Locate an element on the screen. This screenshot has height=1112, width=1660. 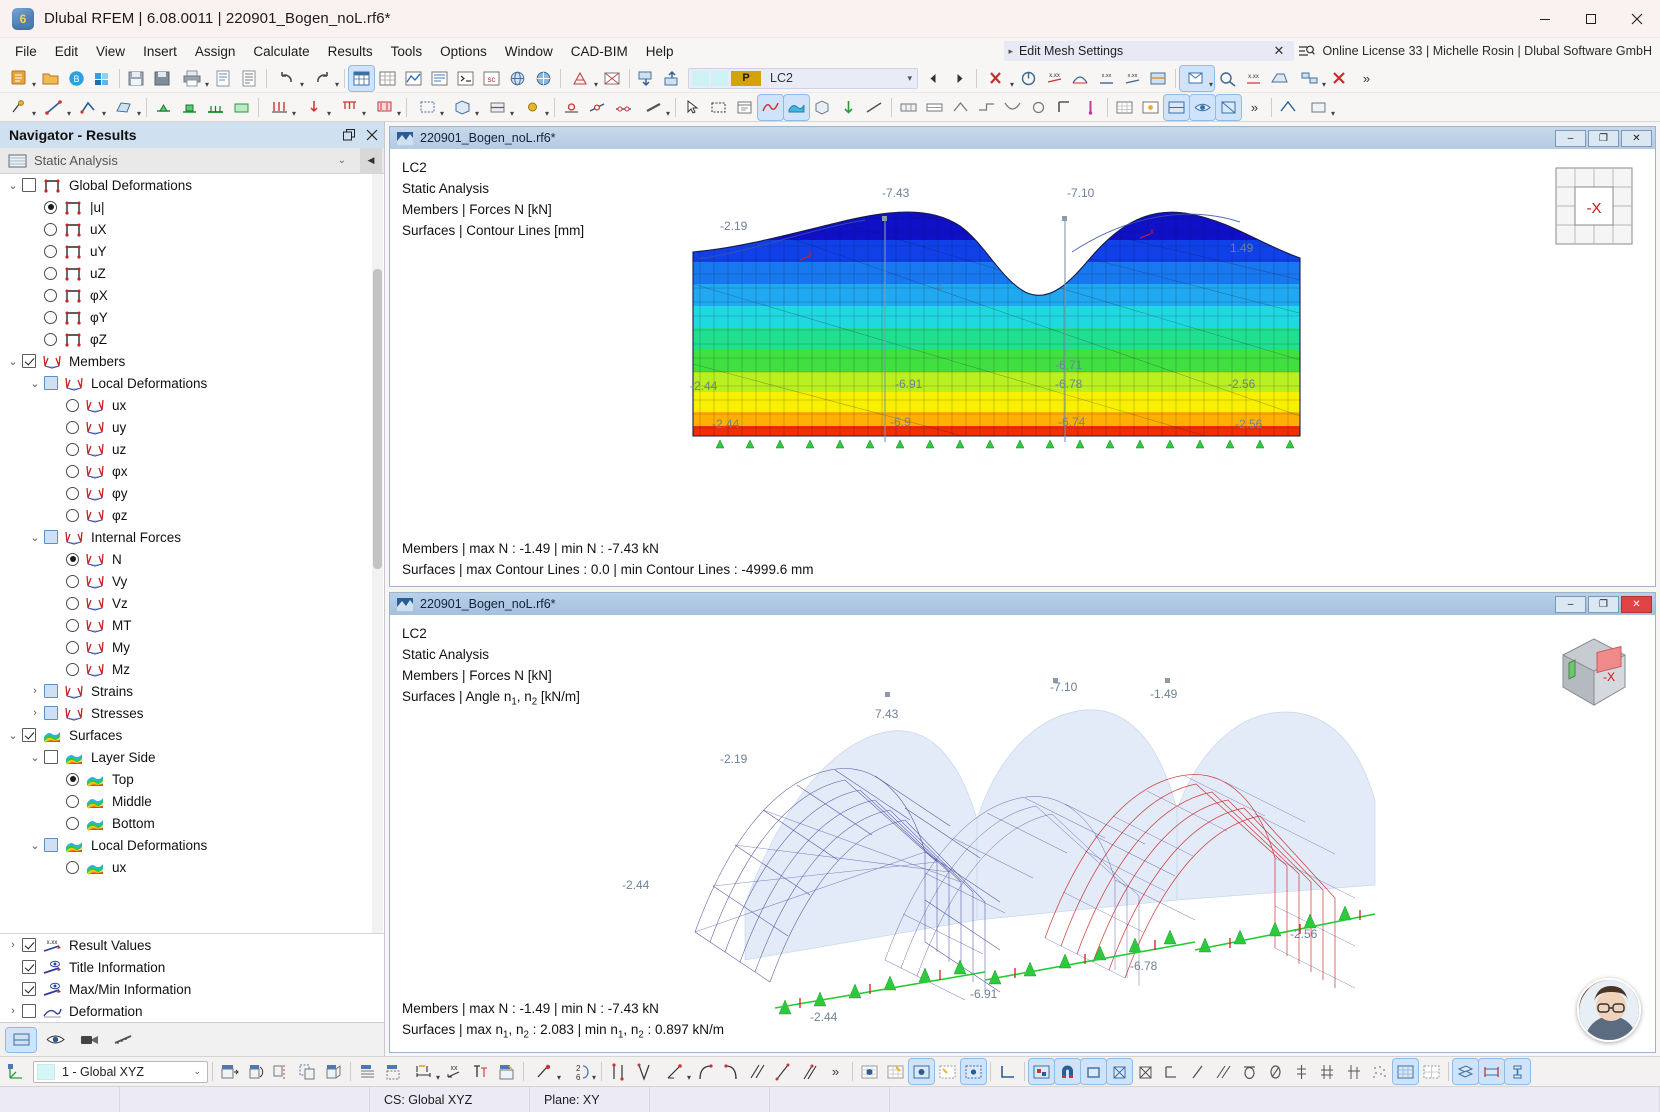
menu-cad-bim: CAD-BIM is located at coordinates (599, 51).